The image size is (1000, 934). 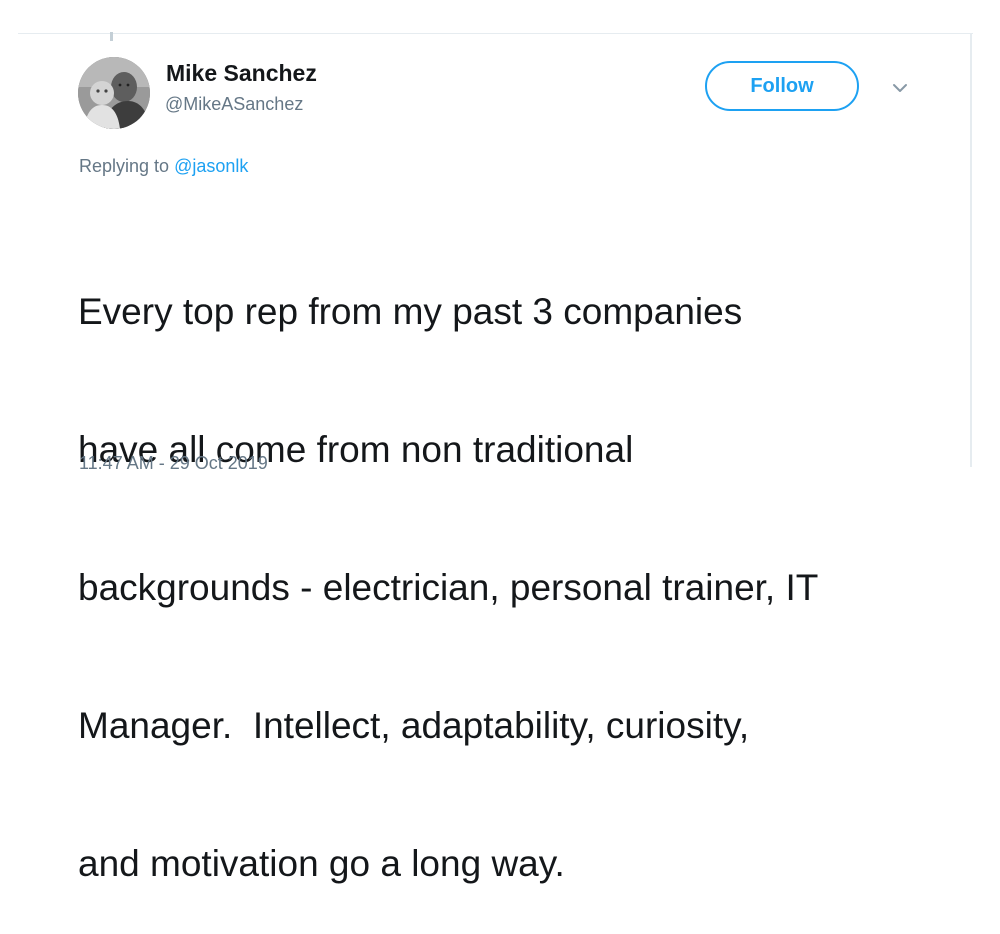 I want to click on avatar, so click(x=114, y=93).